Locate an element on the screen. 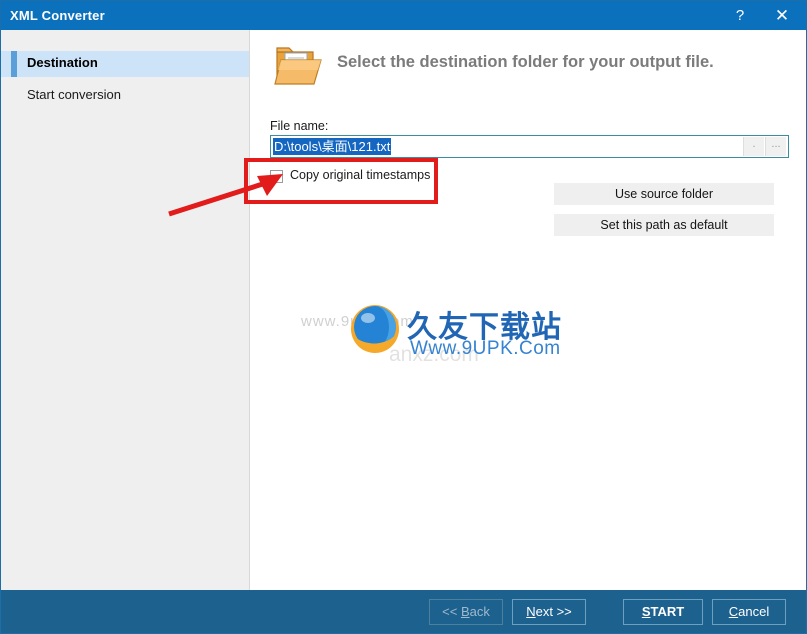 This screenshot has height=634, width=807. footer-bar: << Back Next >> START Cancel is located at coordinates (403, 611).